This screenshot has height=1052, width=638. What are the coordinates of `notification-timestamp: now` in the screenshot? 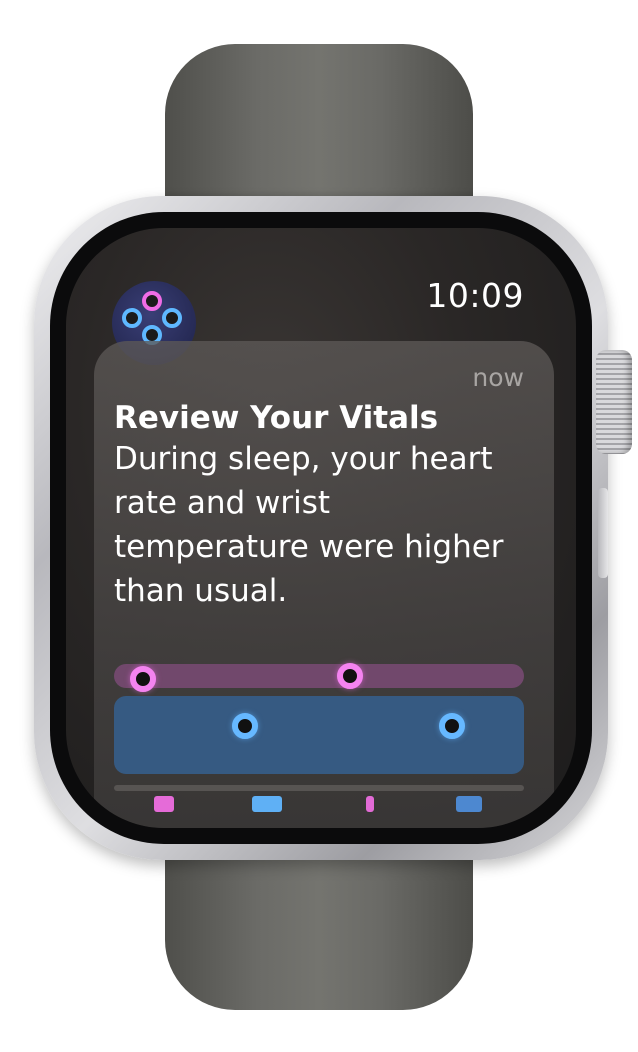 It's located at (498, 377).